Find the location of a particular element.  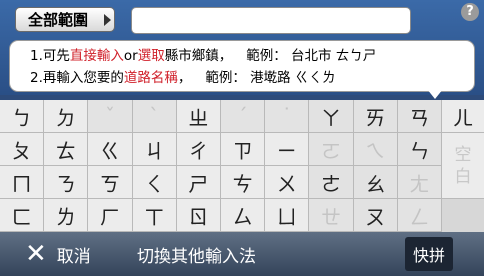

key: ㄞ is located at coordinates (375, 116).